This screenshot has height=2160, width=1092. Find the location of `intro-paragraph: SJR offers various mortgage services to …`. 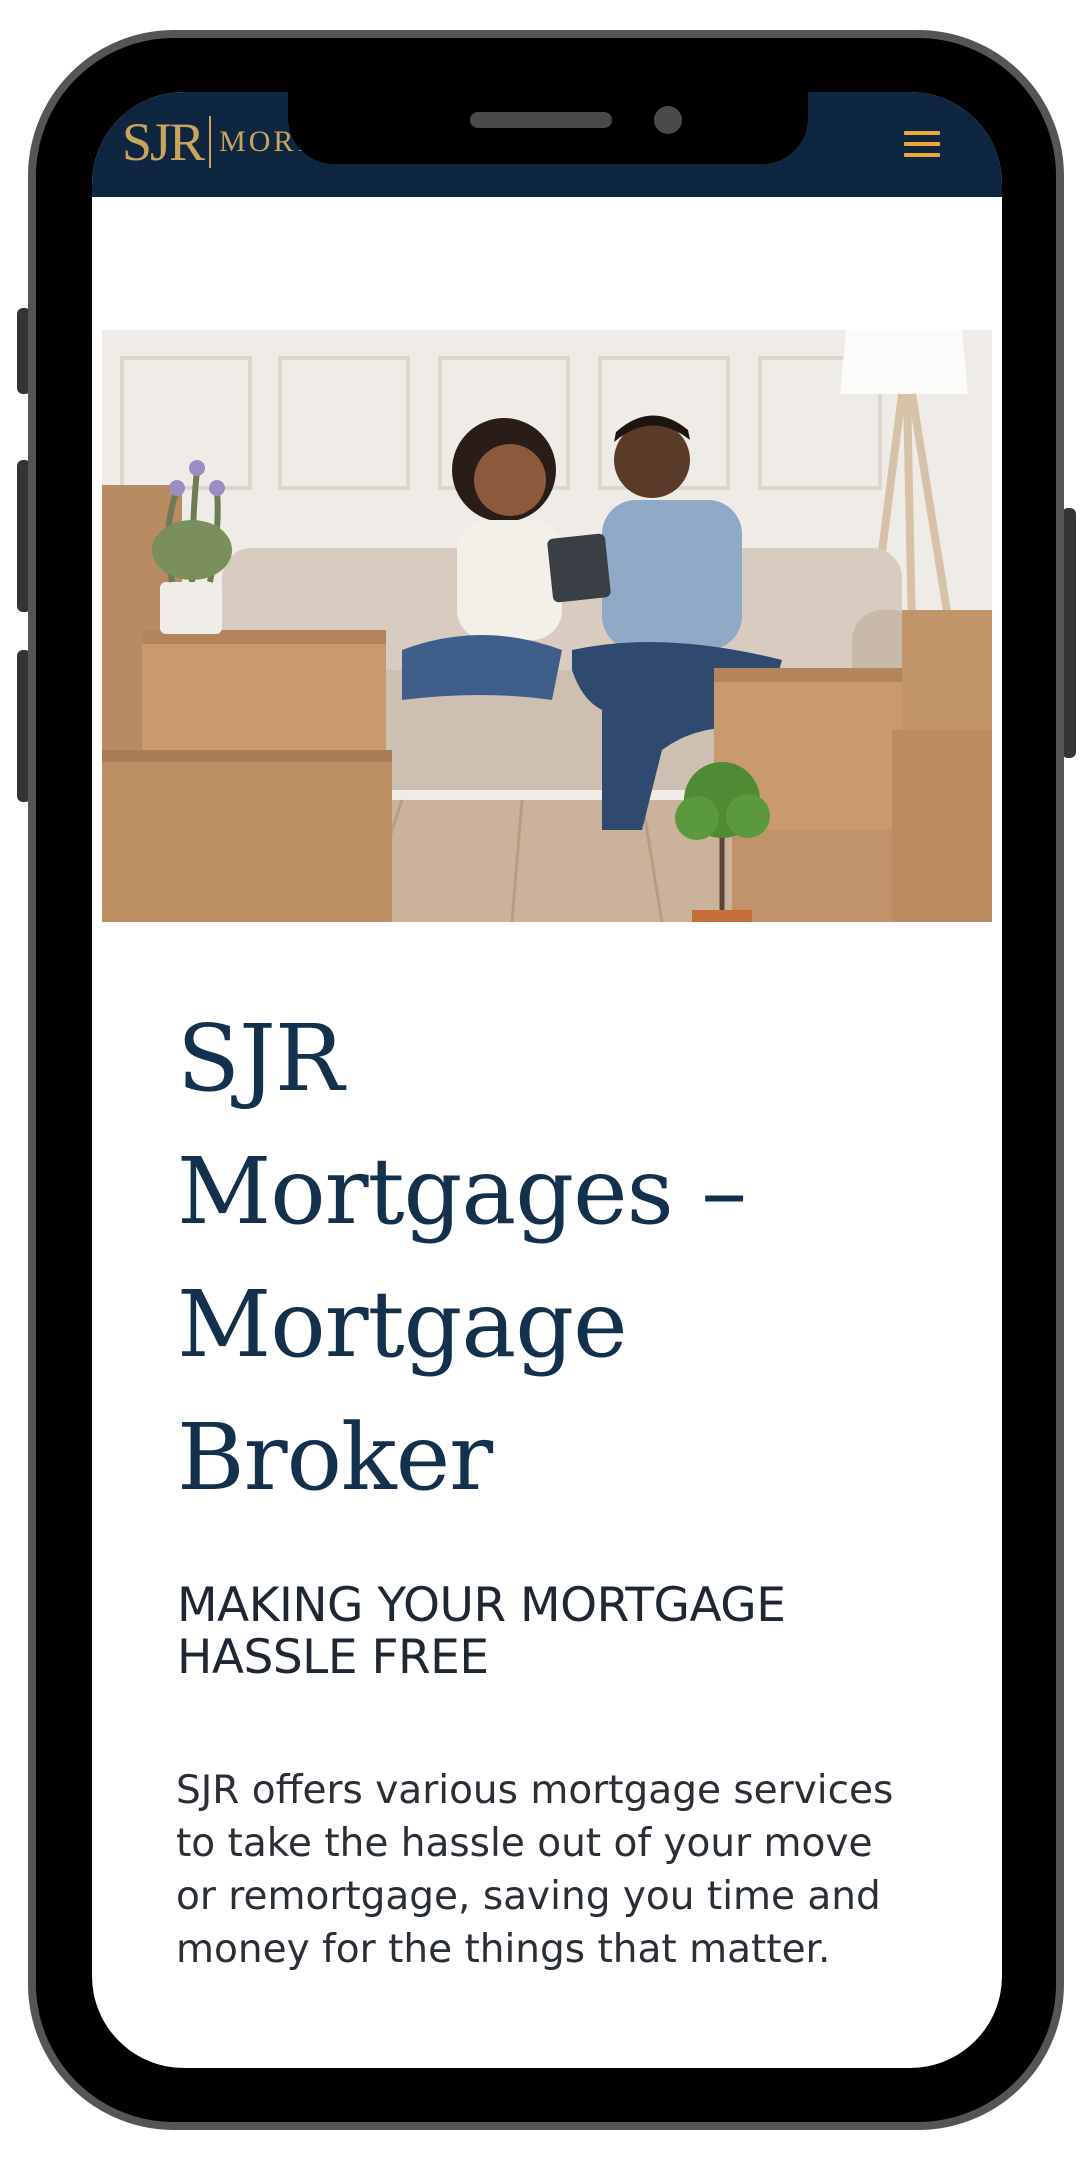

intro-paragraph: SJR offers various mortgage services to … is located at coordinates (535, 1870).